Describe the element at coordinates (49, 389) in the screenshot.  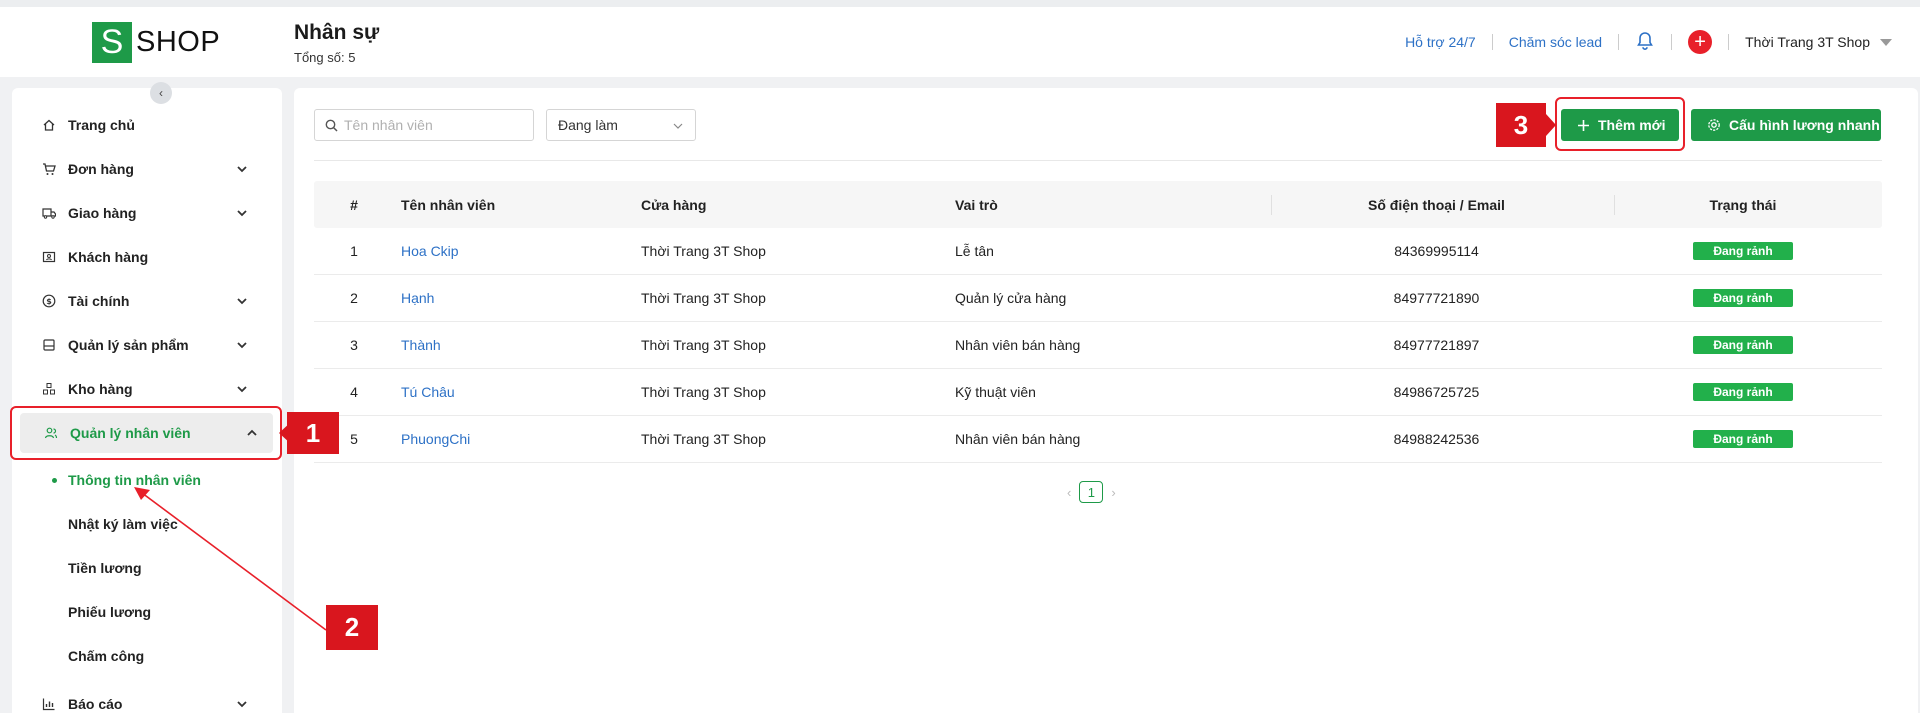
I see `warehouse-icon` at that location.